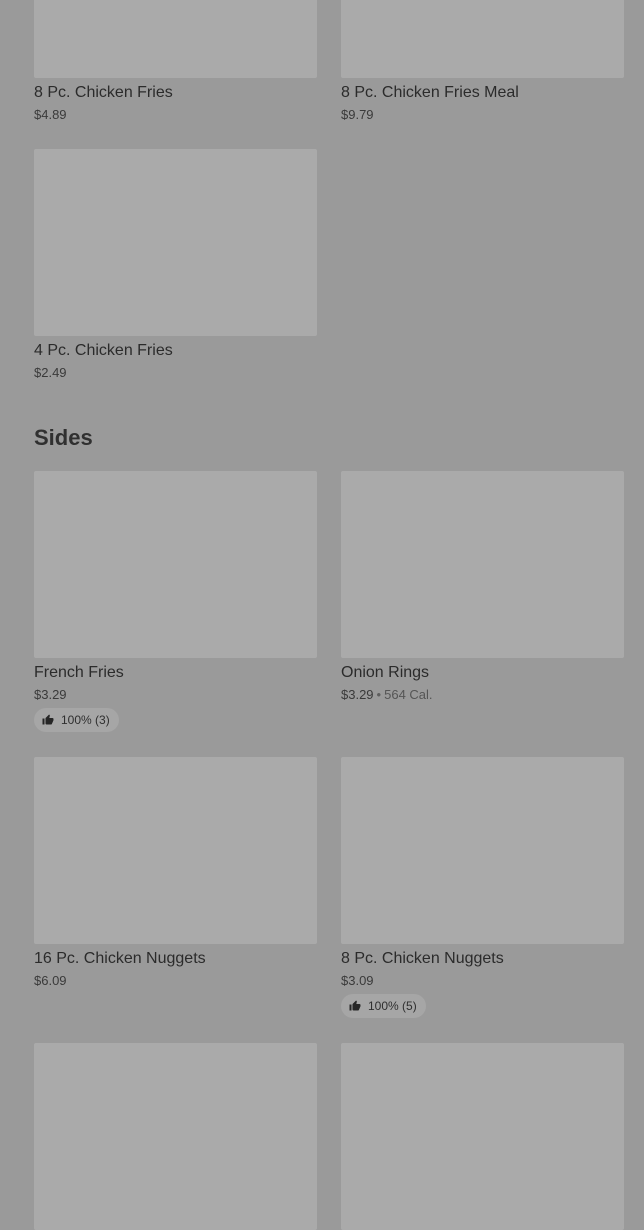 The image size is (644, 1230). What do you see at coordinates (357, 980) in the screenshot?
I see `menu-item-price: $3.09` at bounding box center [357, 980].